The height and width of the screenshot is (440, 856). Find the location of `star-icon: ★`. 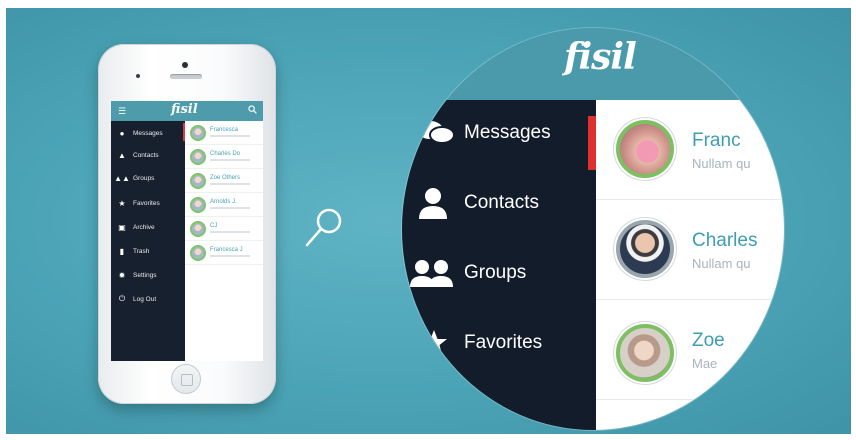

star-icon: ★ is located at coordinates (122, 203).